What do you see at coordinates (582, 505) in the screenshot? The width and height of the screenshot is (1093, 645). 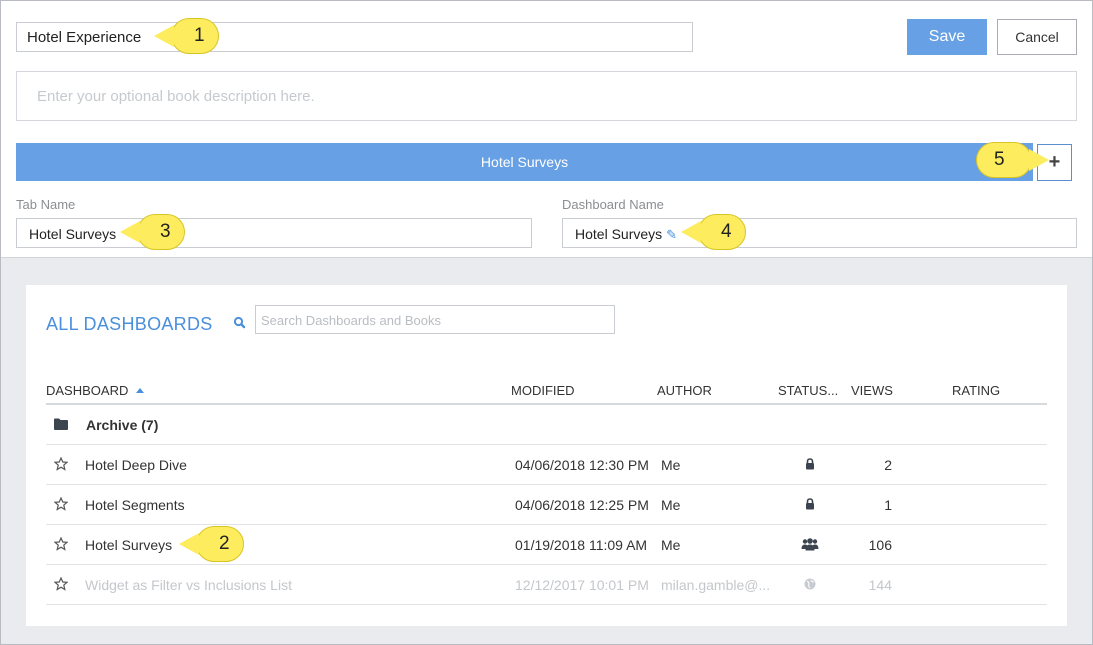 I see `modified-date: 04/06/2018 12:25 PM` at bounding box center [582, 505].